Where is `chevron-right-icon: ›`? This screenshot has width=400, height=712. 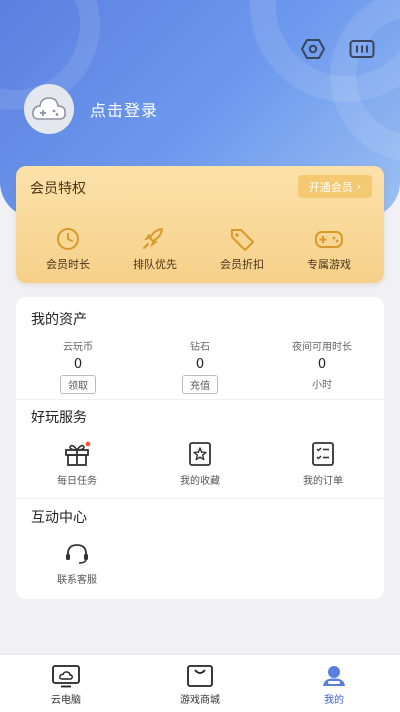
chevron-right-icon: › is located at coordinates (359, 186).